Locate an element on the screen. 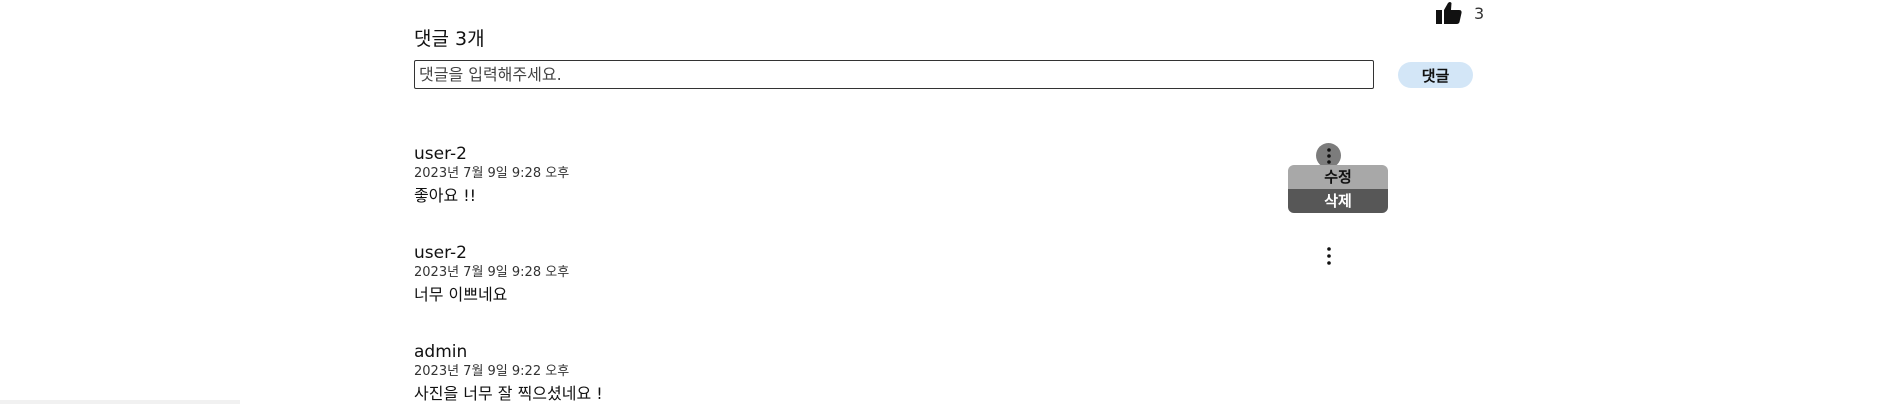  comment-body: 너무 이쁘네요 is located at coordinates (461, 294).